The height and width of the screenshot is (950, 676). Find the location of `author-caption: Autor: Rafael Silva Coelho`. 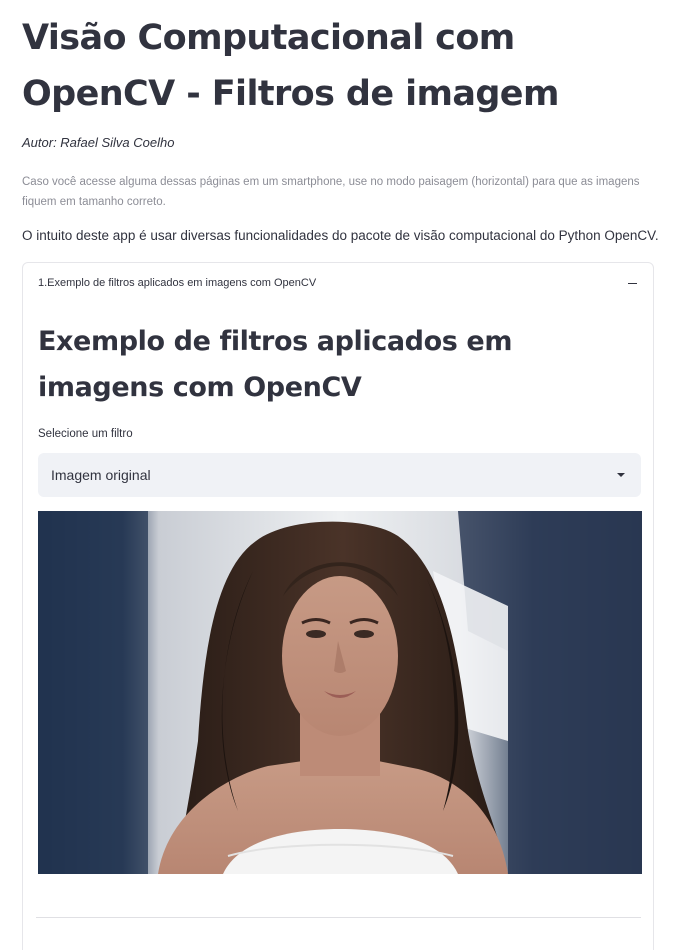

author-caption: Autor: Rafael Silva Coelho is located at coordinates (98, 142).